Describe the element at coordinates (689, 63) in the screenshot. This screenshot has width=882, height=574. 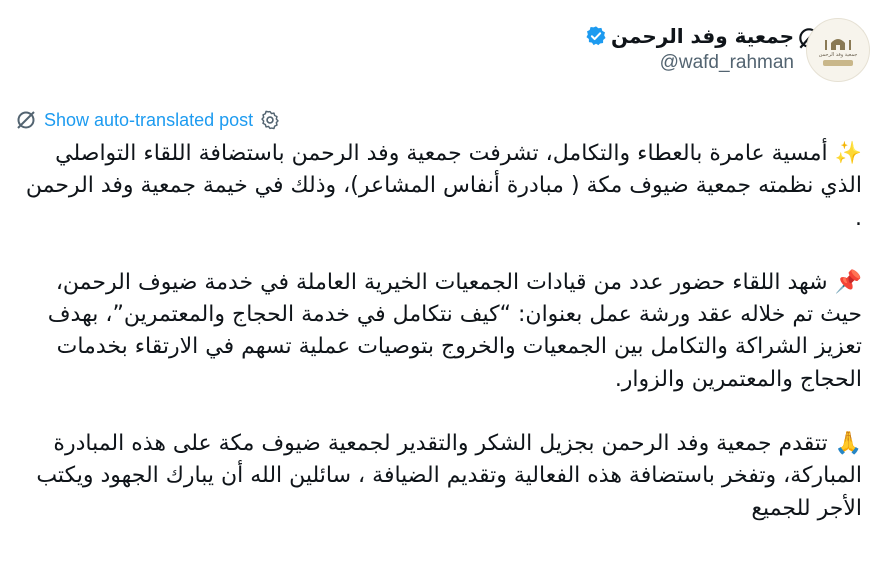
I see `author-handle: @wafd_rahman` at that location.